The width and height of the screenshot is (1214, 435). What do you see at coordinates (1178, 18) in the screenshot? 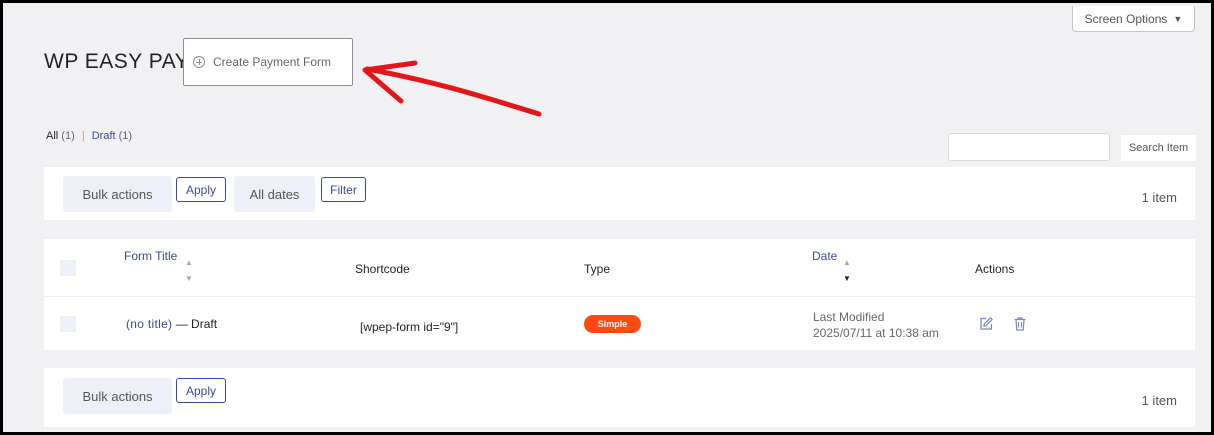
I see `caret-down-icon: ▼` at bounding box center [1178, 18].